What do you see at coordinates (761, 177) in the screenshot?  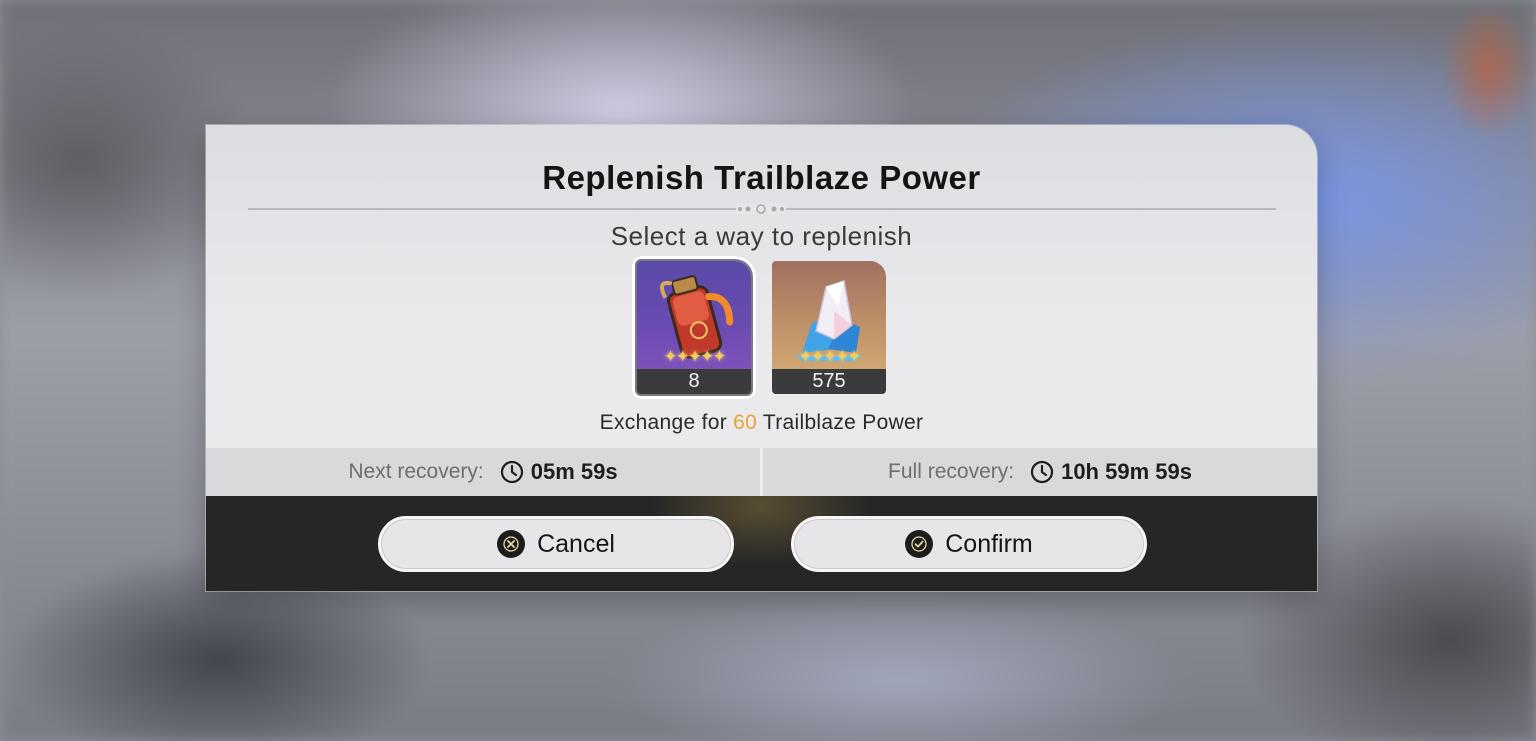 I see `dialog-title: Replenish Trailblaze Power` at bounding box center [761, 177].